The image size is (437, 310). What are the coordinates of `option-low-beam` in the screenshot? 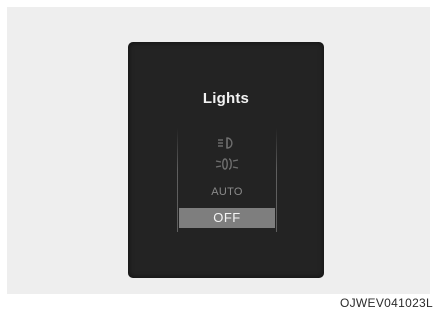 It's located at (227, 165).